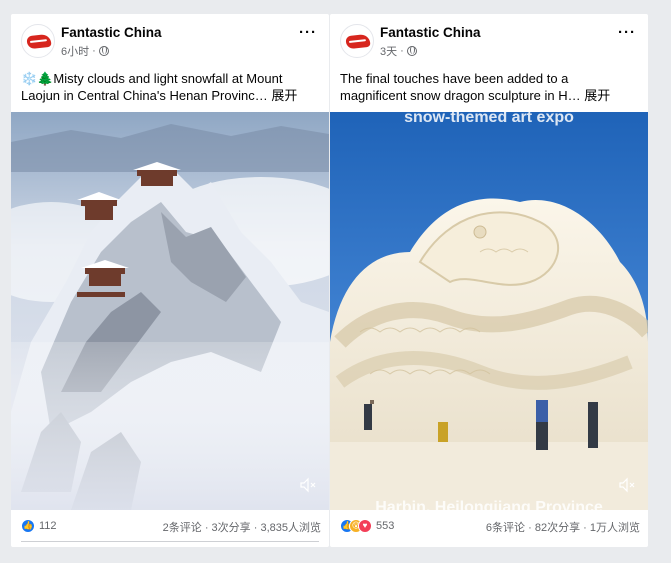 This screenshot has height=563, width=671. What do you see at coordinates (614, 528) in the screenshot?
I see `views-count: 1万人浏览` at bounding box center [614, 528].